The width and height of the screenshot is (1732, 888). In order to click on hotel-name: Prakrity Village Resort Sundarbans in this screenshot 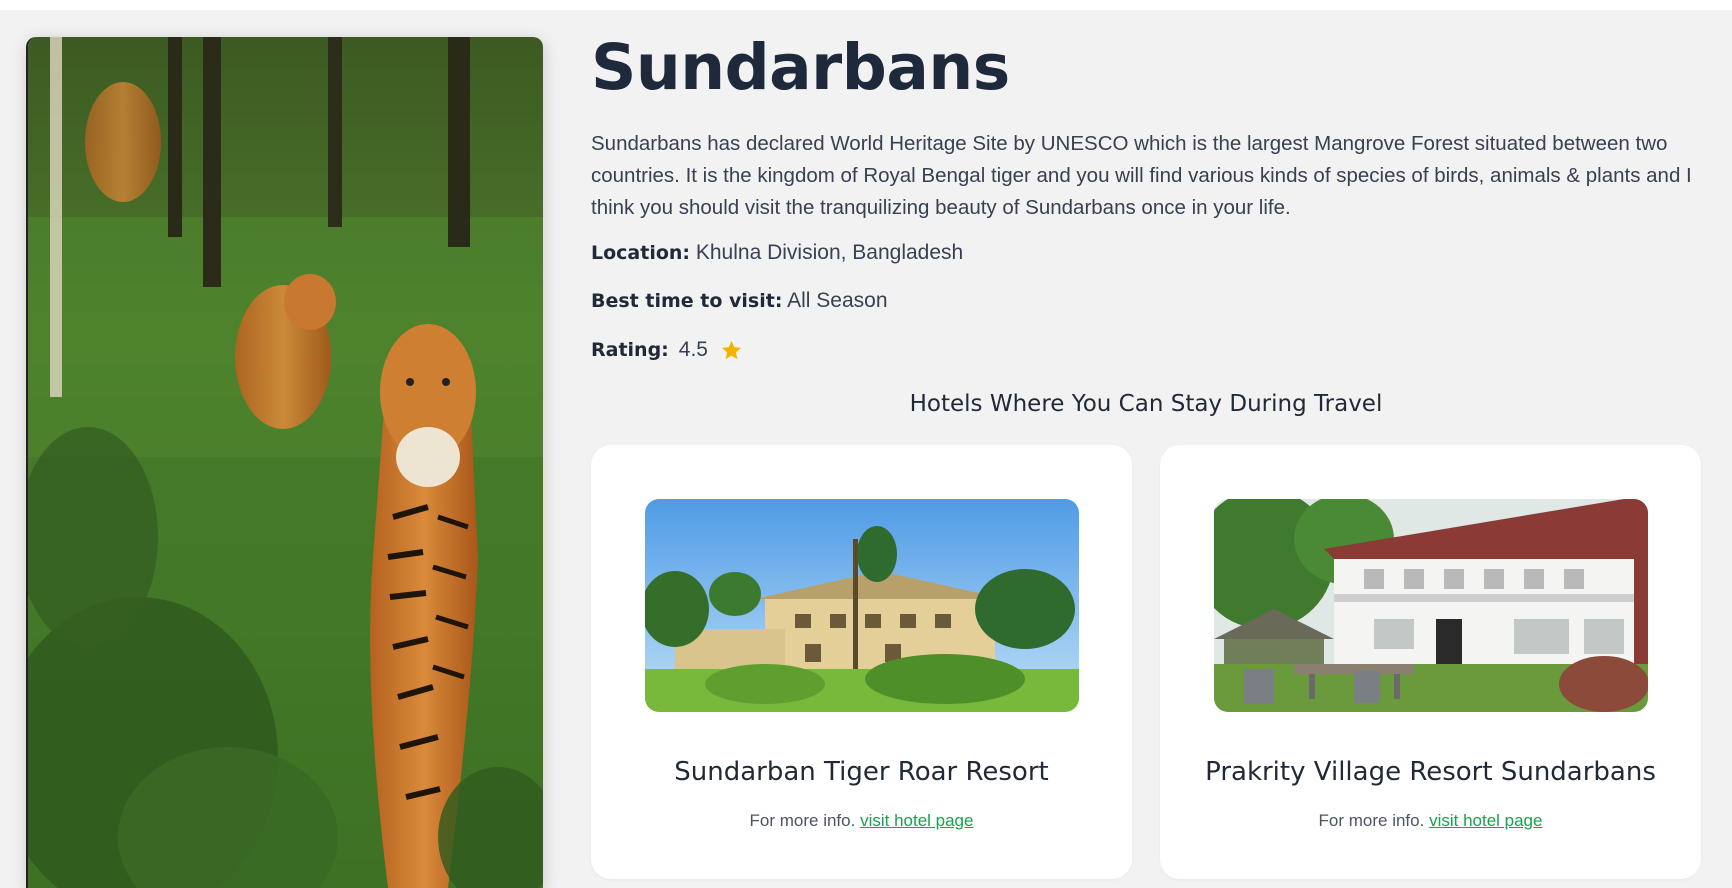, I will do `click(1430, 772)`.